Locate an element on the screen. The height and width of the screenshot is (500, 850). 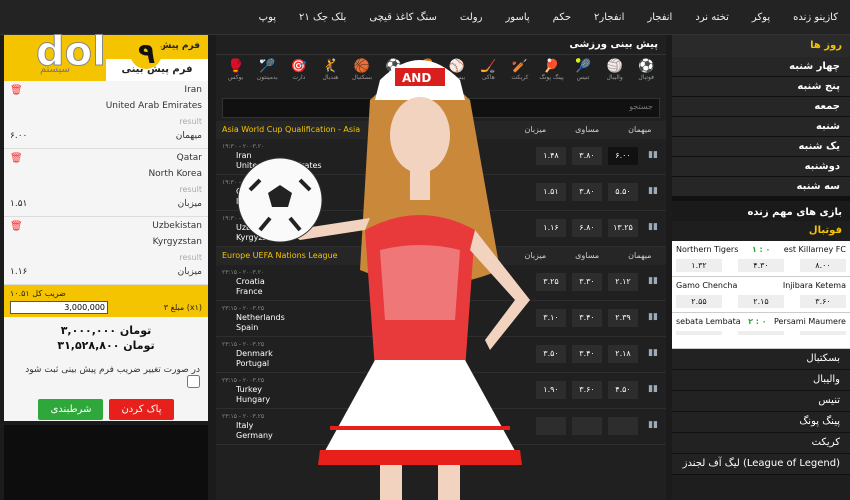
live-away: Injibara Ketema is located at coordinates (814, 285).